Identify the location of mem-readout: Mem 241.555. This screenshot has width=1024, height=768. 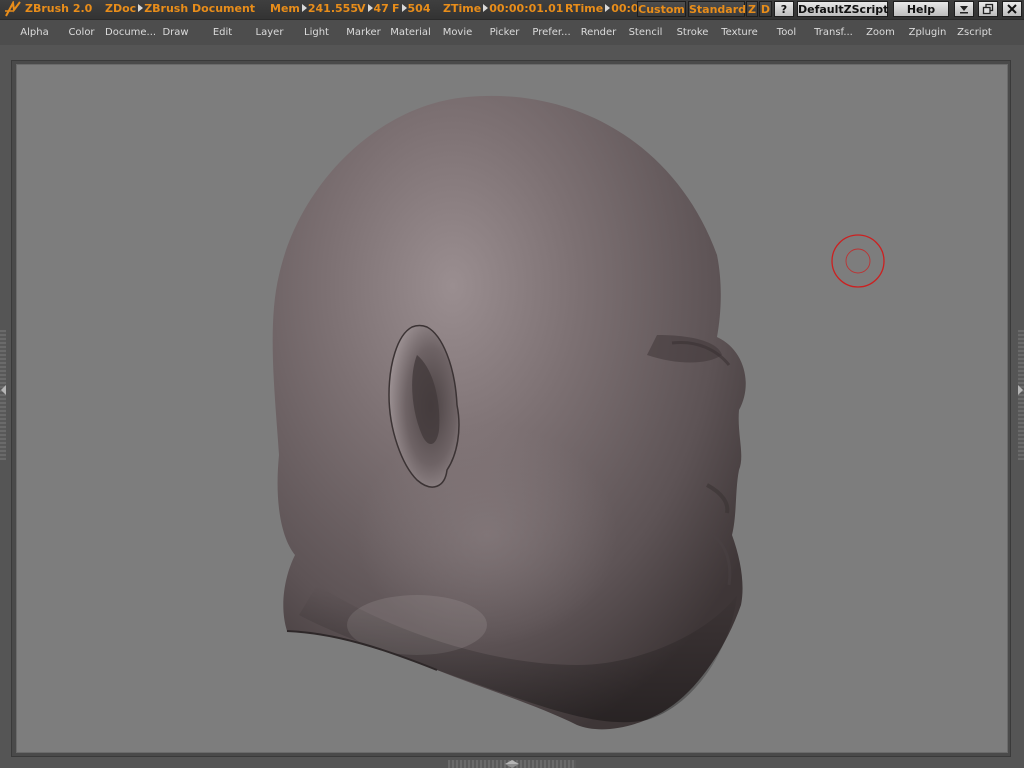
(314, 9).